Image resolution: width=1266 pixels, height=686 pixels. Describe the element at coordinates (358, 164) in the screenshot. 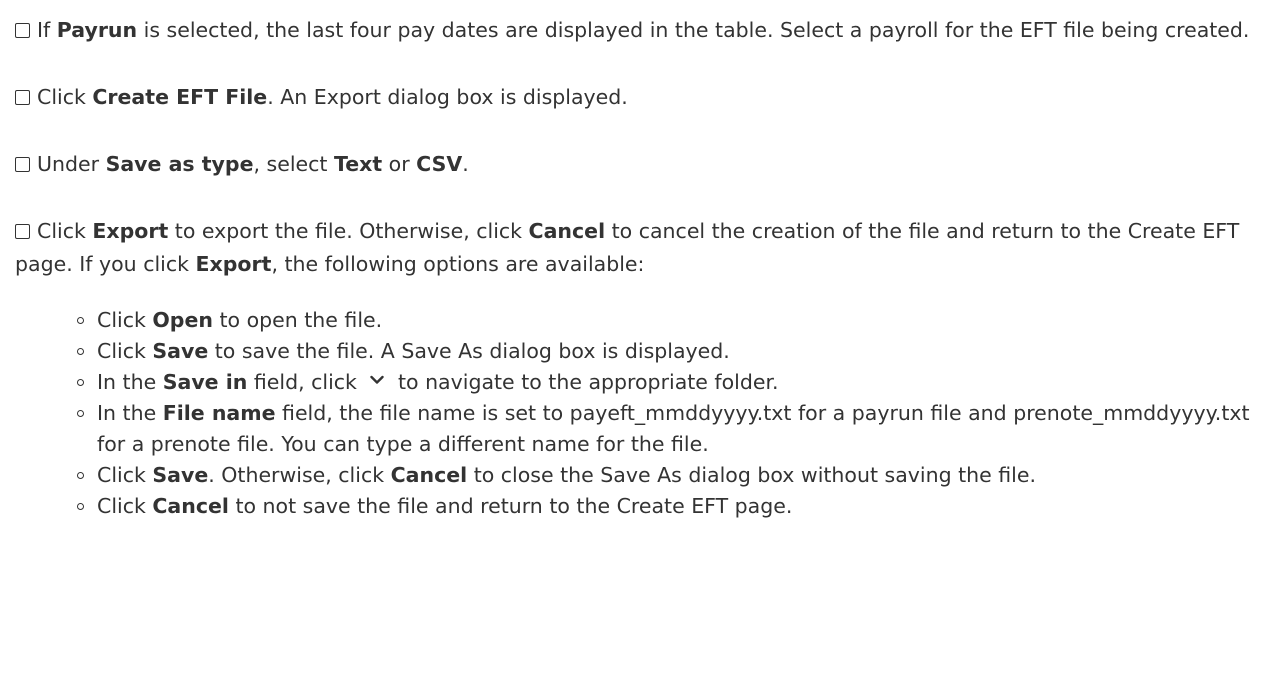

I see `ui-term: Text` at that location.